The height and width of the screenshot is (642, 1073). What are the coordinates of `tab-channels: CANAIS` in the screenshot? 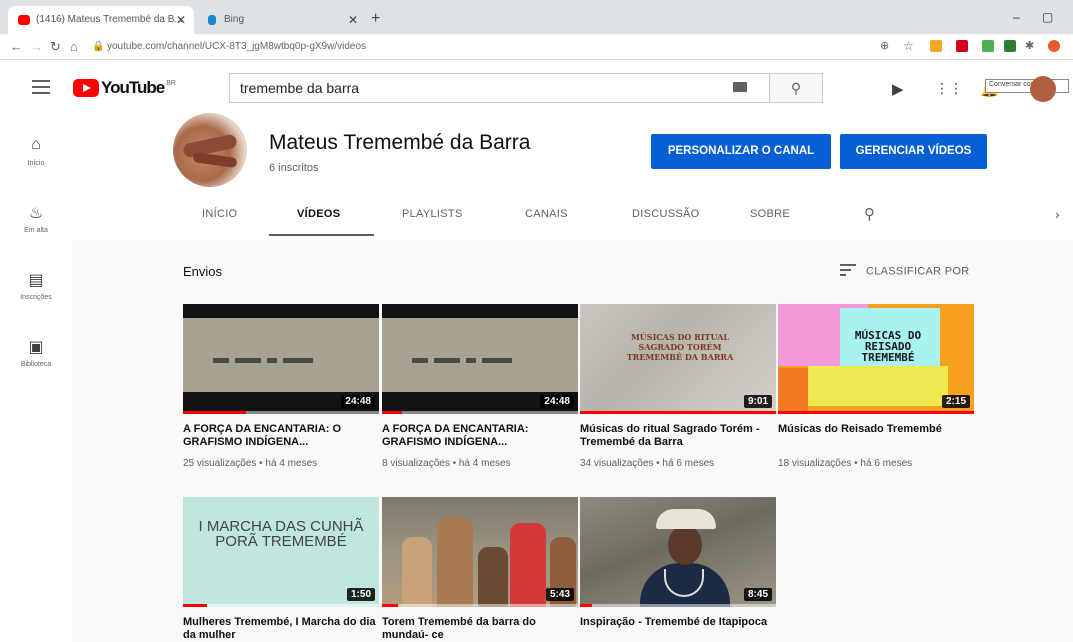 It's located at (546, 214).